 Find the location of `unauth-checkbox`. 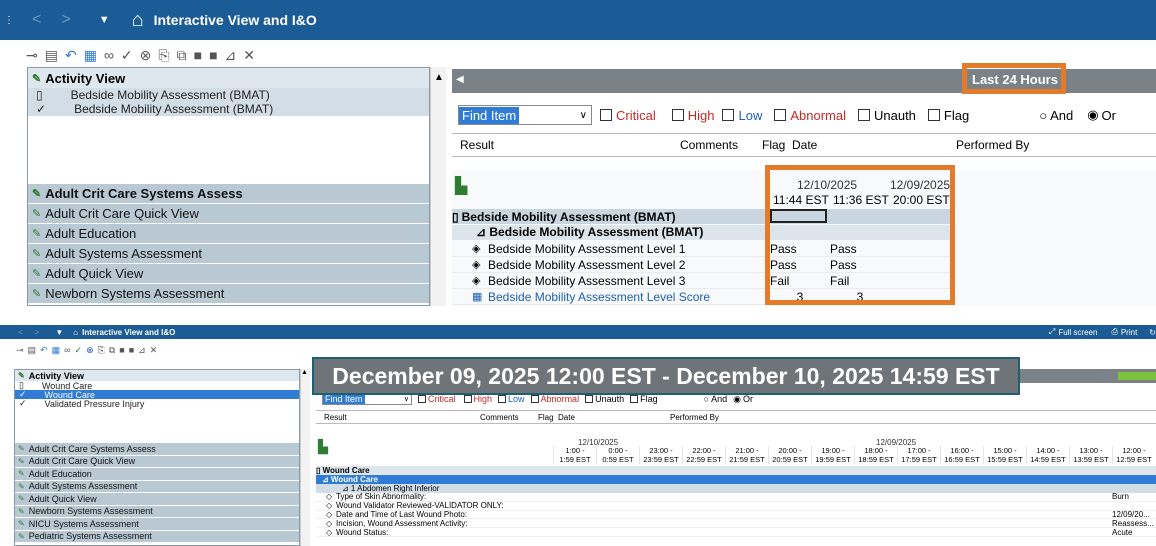

unauth-checkbox is located at coordinates (863, 115).